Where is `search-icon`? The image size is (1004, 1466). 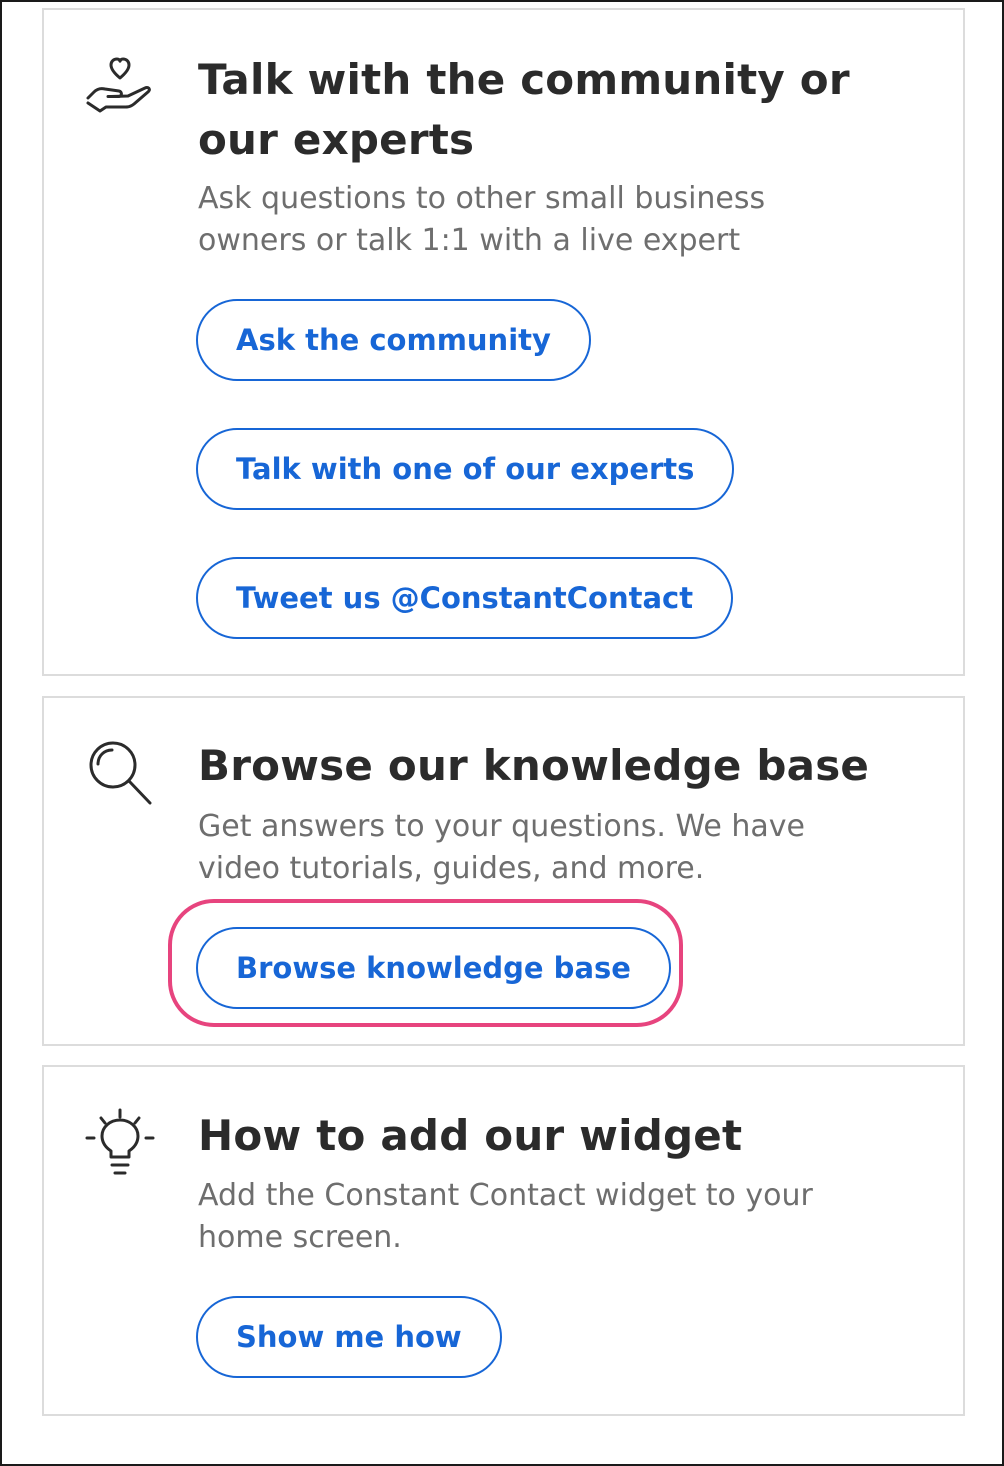
search-icon is located at coordinates (120, 772).